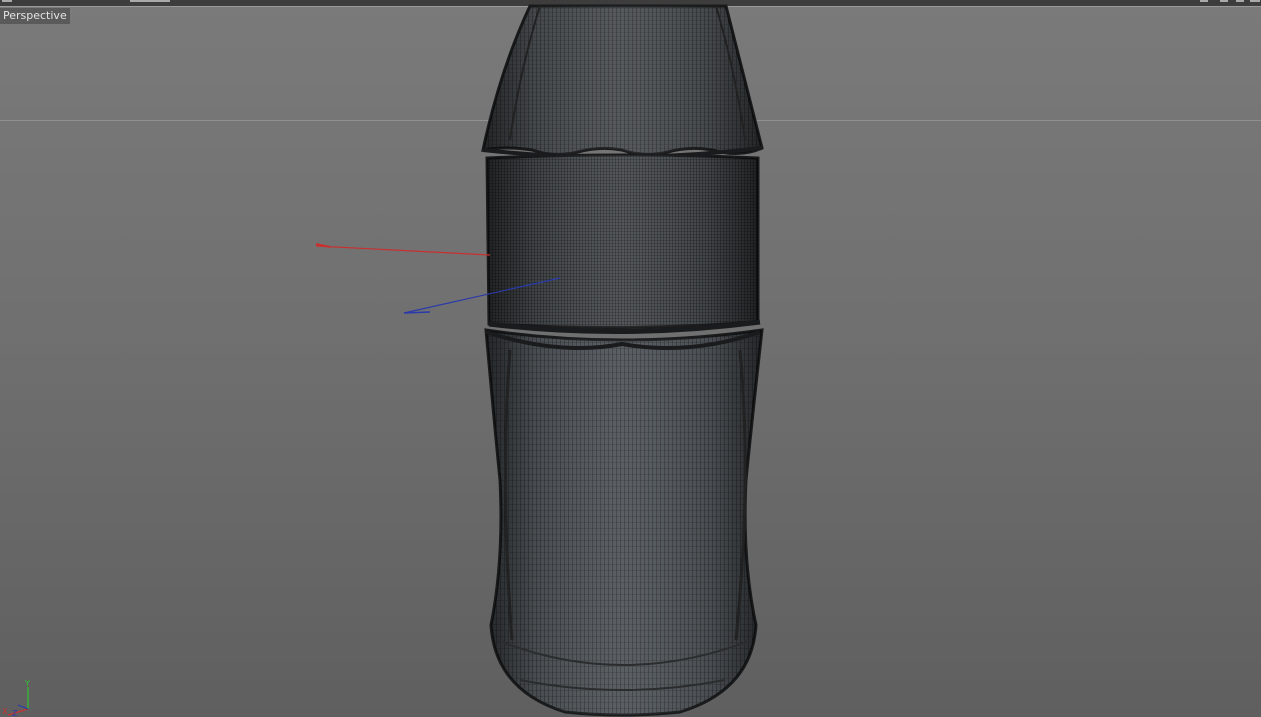 The image size is (1261, 717). Describe the element at coordinates (16, 698) in the screenshot. I see `axis-gizmo-icon: Y X Z` at that location.